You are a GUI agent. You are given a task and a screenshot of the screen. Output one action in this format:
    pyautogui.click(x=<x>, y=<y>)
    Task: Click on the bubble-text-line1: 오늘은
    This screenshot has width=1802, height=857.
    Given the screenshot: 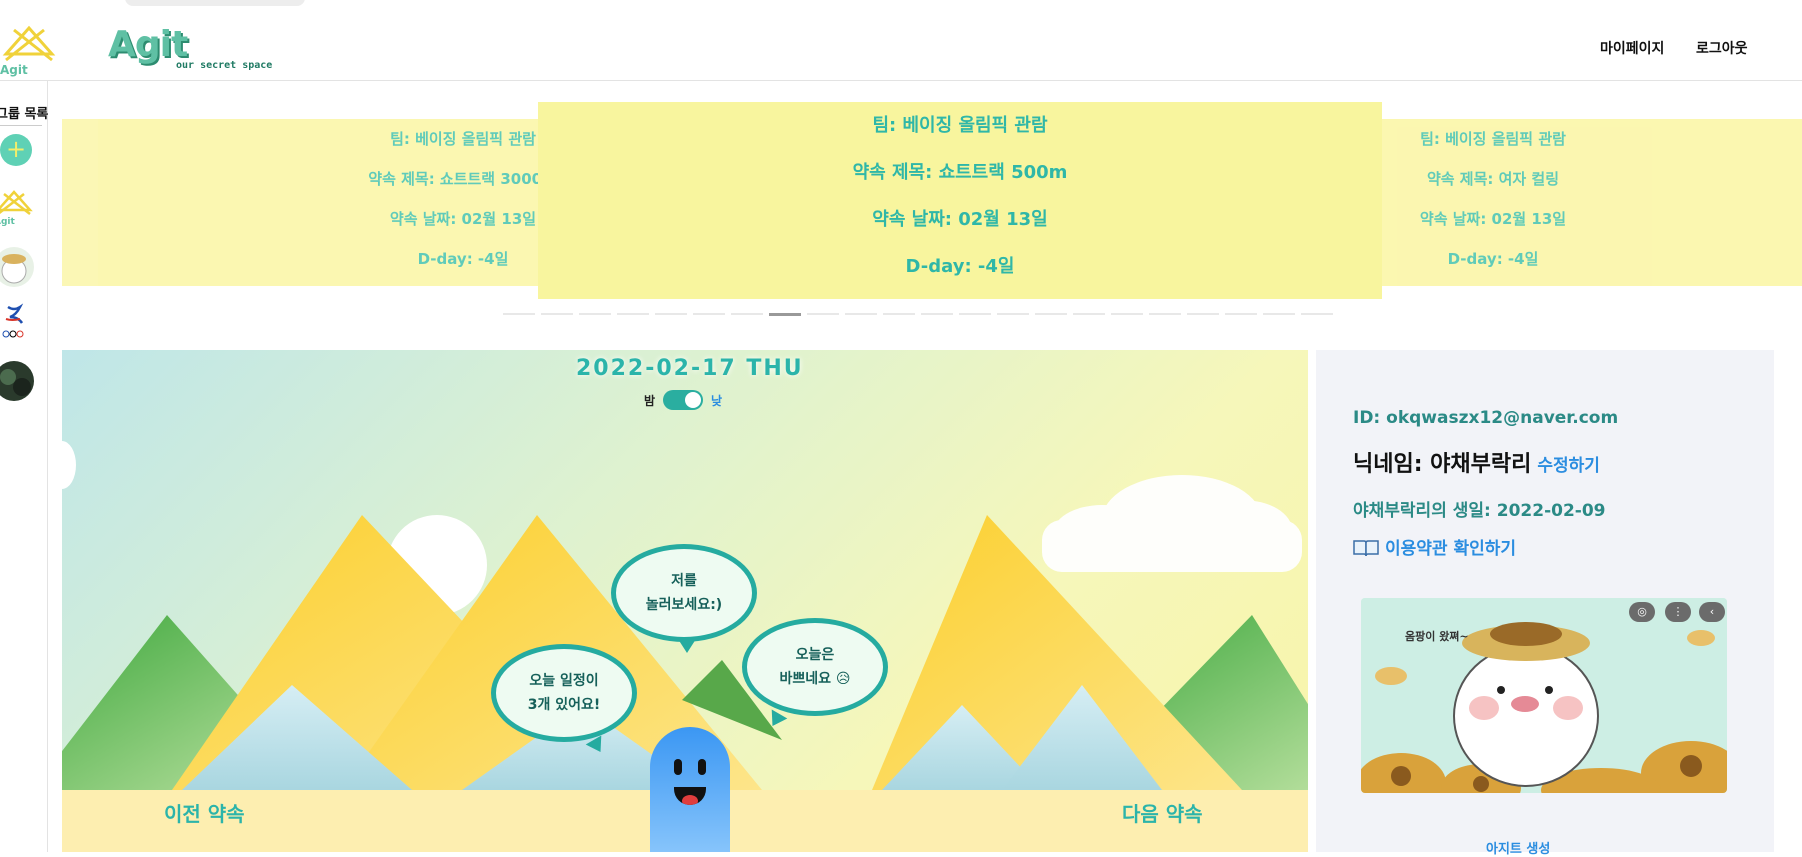 What is the action you would take?
    pyautogui.click(x=815, y=655)
    